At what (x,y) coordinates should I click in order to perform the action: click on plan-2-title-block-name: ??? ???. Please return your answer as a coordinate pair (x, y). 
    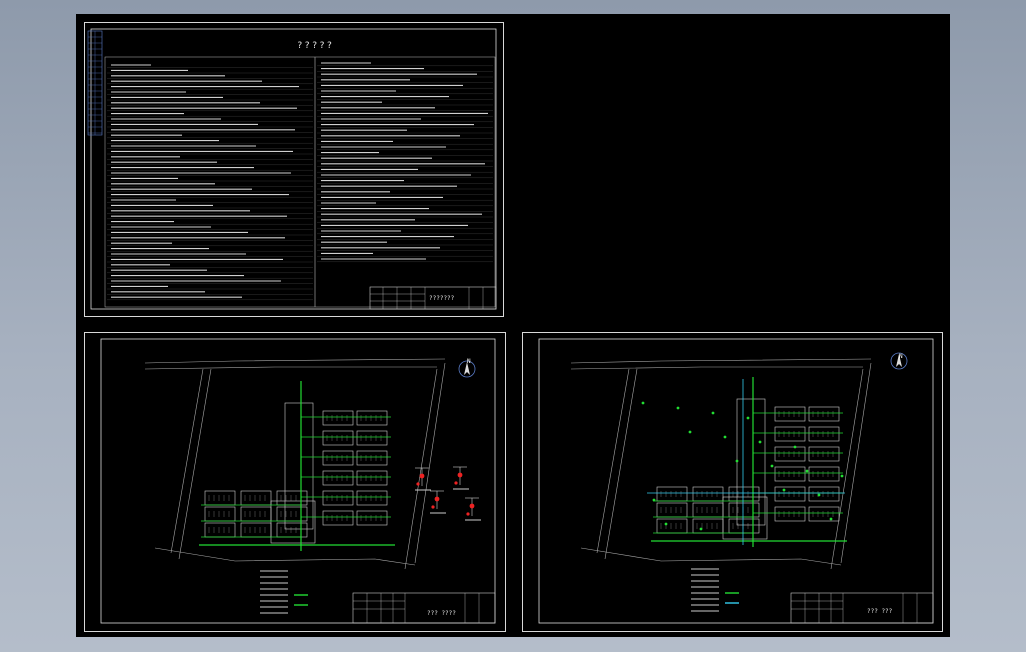
    Looking at the image, I should click on (880, 611).